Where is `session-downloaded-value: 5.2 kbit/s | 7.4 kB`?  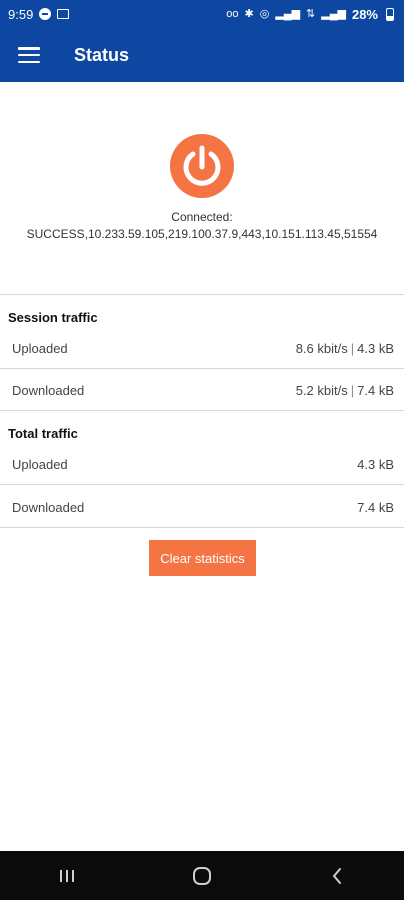 session-downloaded-value: 5.2 kbit/s | 7.4 kB is located at coordinates (345, 390).